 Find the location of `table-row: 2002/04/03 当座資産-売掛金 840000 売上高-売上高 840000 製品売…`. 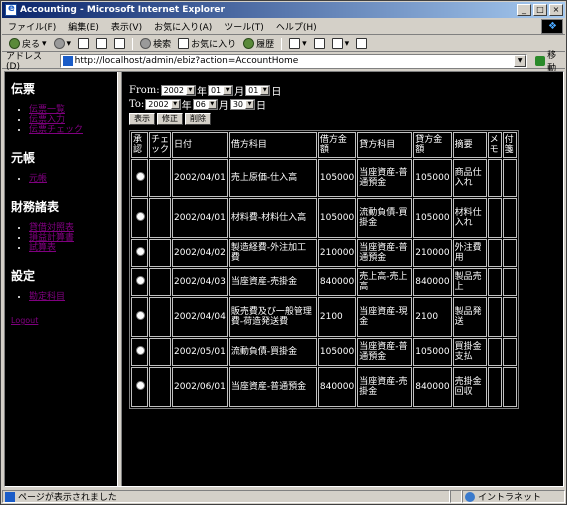

table-row: 2002/04/03 当座資産-売掛金 840000 売上高-売上高 840000 製品売… is located at coordinates (324, 282).